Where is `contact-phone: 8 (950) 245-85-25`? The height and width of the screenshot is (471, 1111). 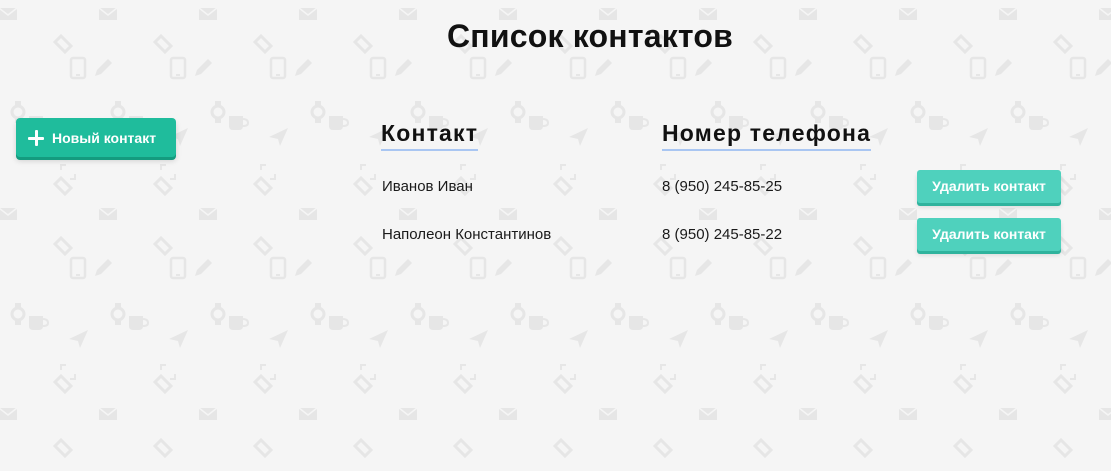 contact-phone: 8 (950) 245-85-25 is located at coordinates (722, 186).